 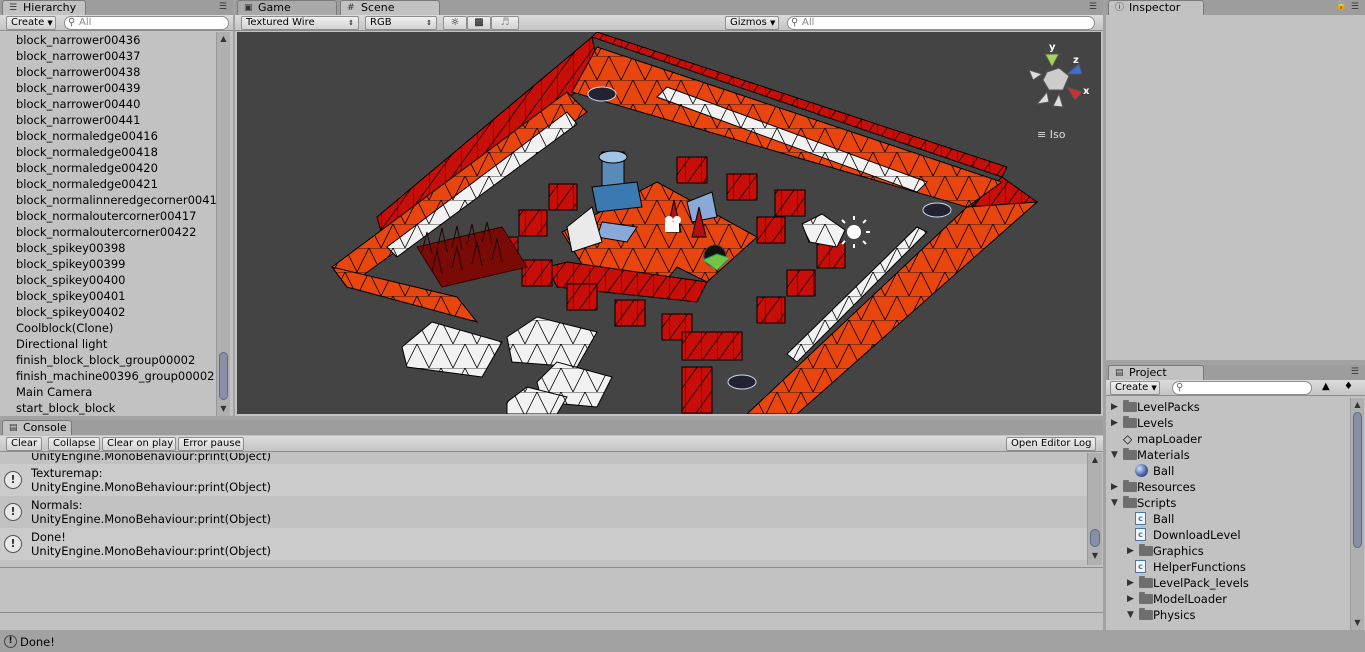 What do you see at coordinates (300, 23) in the screenshot?
I see `render-mode-dropdown: Textured Wire ⇕` at bounding box center [300, 23].